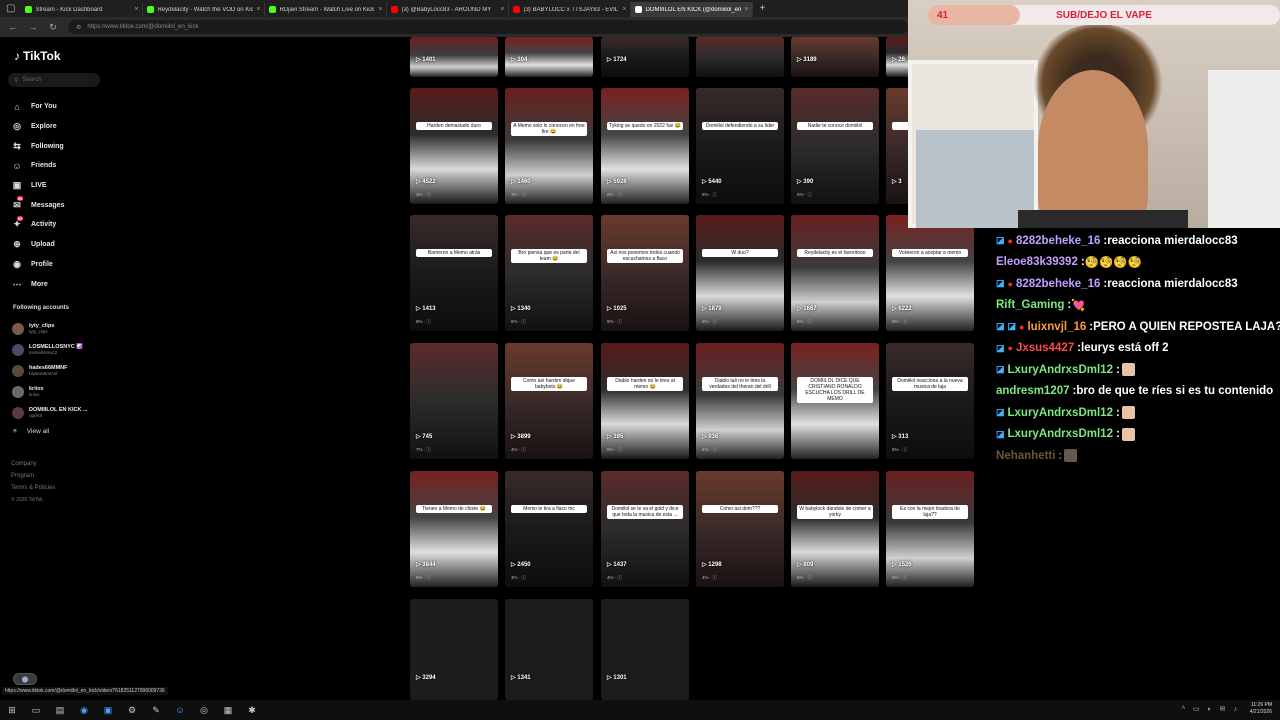 The width and height of the screenshot is (1280, 720). Describe the element at coordinates (835, 253) in the screenshot. I see `video-caption: Reydelacity es el favoritooo` at that location.